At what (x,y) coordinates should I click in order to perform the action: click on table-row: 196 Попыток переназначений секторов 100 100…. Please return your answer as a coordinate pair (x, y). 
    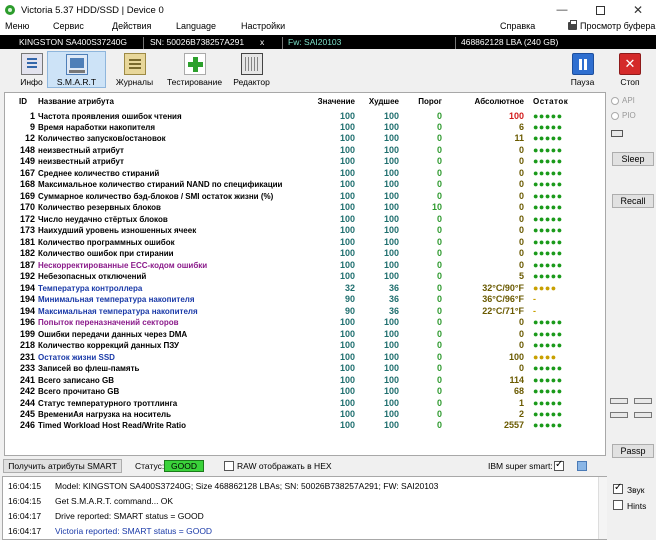
    Looking at the image, I should click on (305, 323).